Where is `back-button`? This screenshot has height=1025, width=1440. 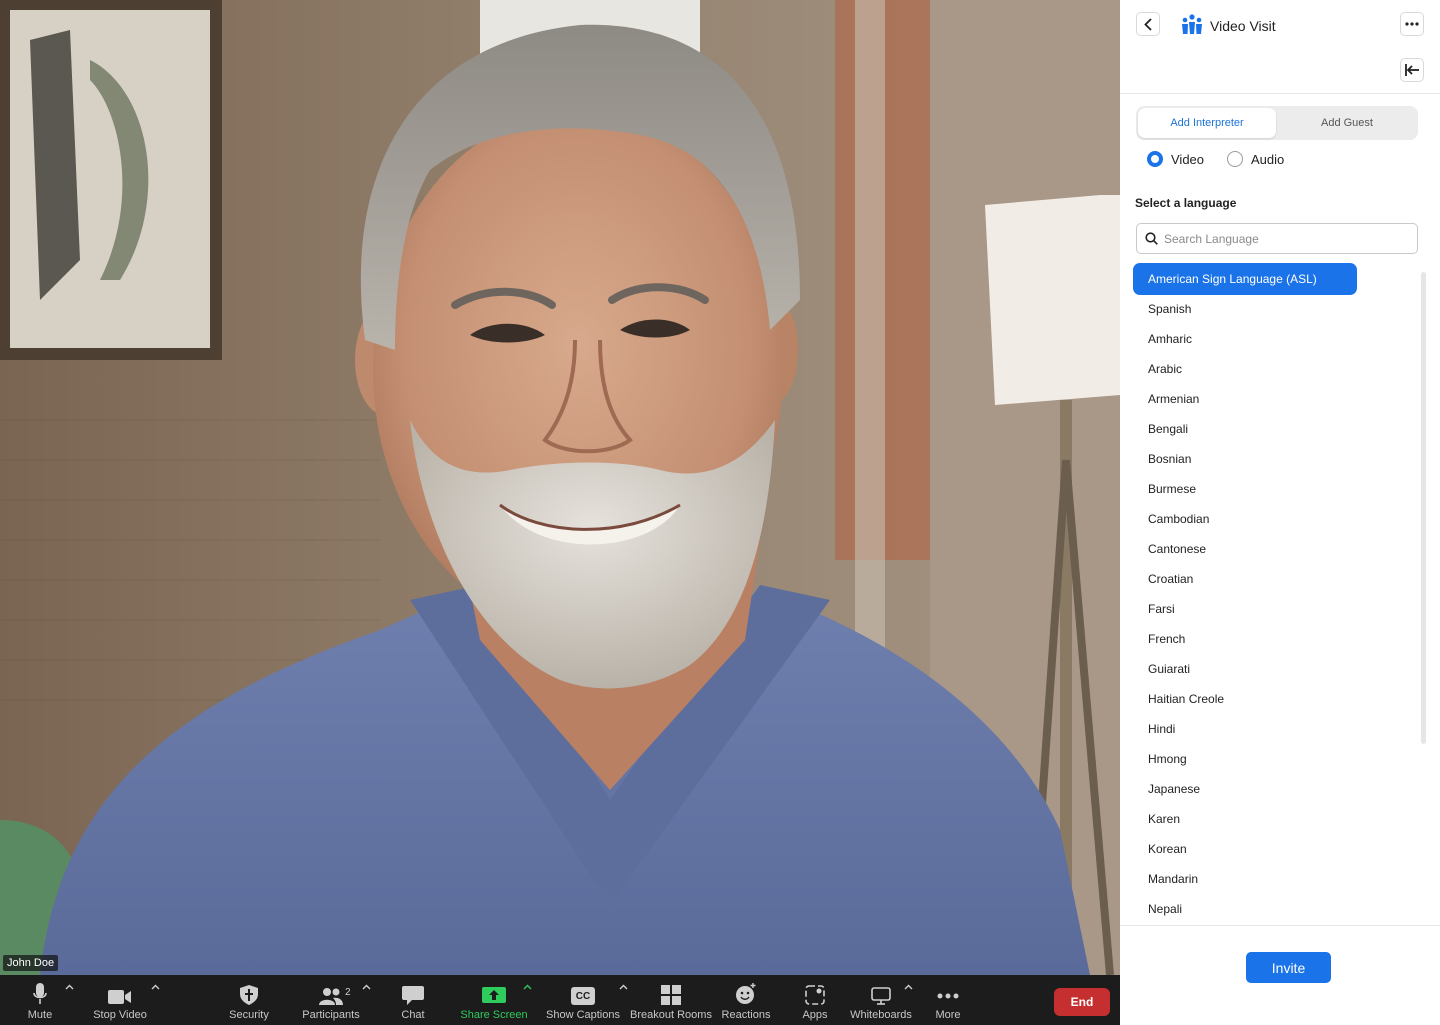
back-button is located at coordinates (1148, 24).